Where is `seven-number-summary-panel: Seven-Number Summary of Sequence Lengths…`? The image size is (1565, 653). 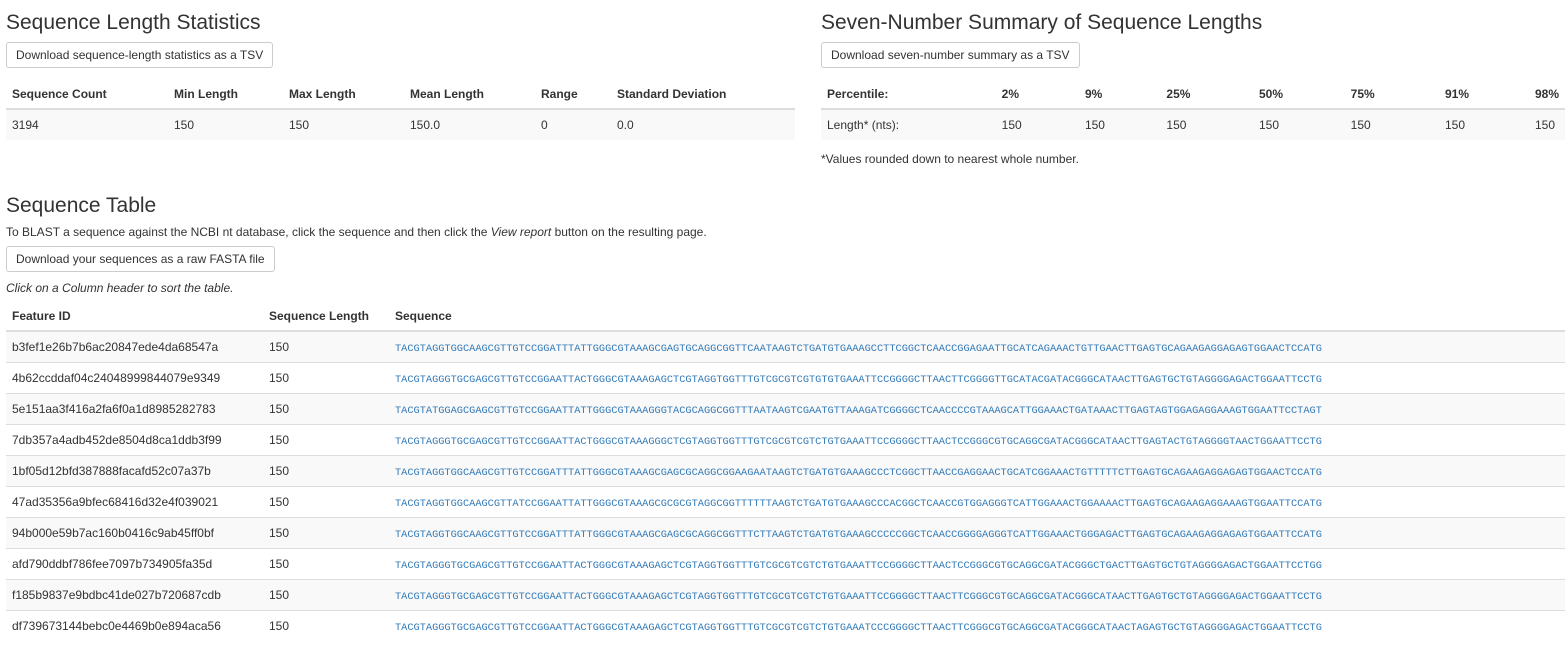
seven-number-summary-panel: Seven-Number Summary of Sequence Lengths… is located at coordinates (1193, 88).